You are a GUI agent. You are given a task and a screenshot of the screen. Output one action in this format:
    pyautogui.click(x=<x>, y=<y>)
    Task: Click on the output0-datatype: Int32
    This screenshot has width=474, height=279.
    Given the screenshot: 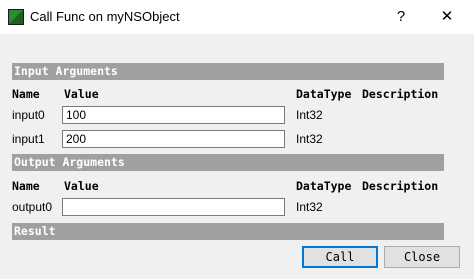 What is the action you would take?
    pyautogui.click(x=309, y=207)
    